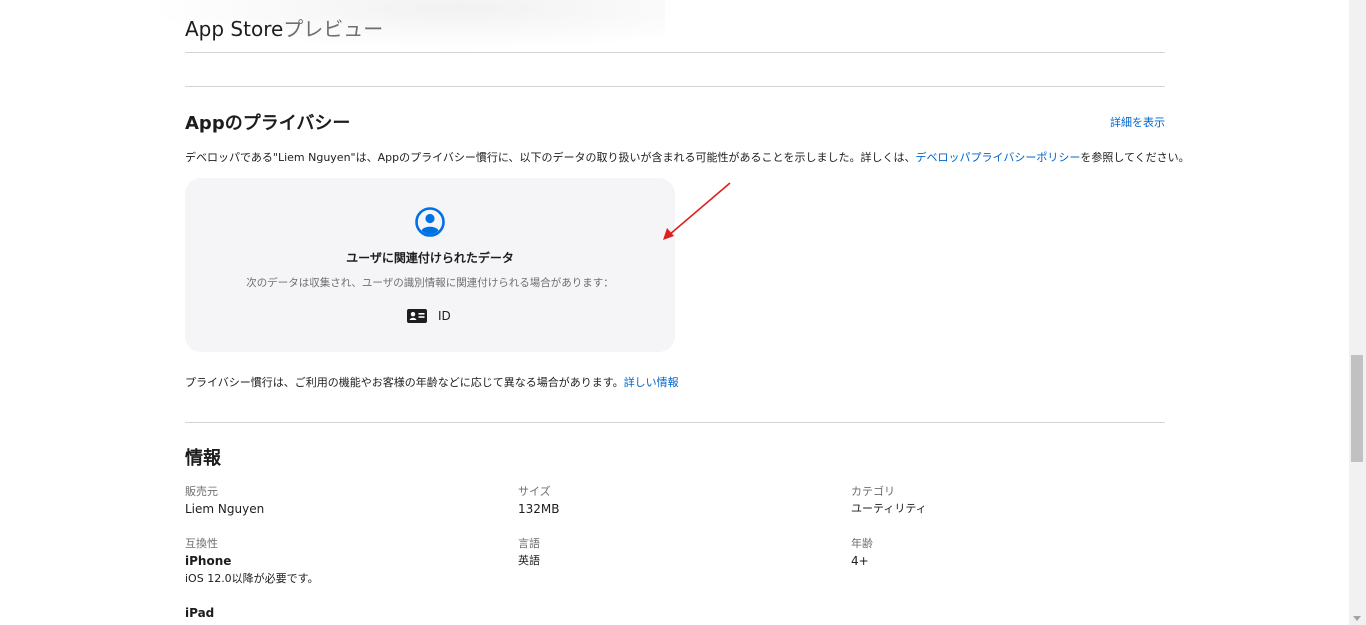 This screenshot has width=1366, height=625. What do you see at coordinates (534, 491) in the screenshot?
I see `info-label: サイズ` at bounding box center [534, 491].